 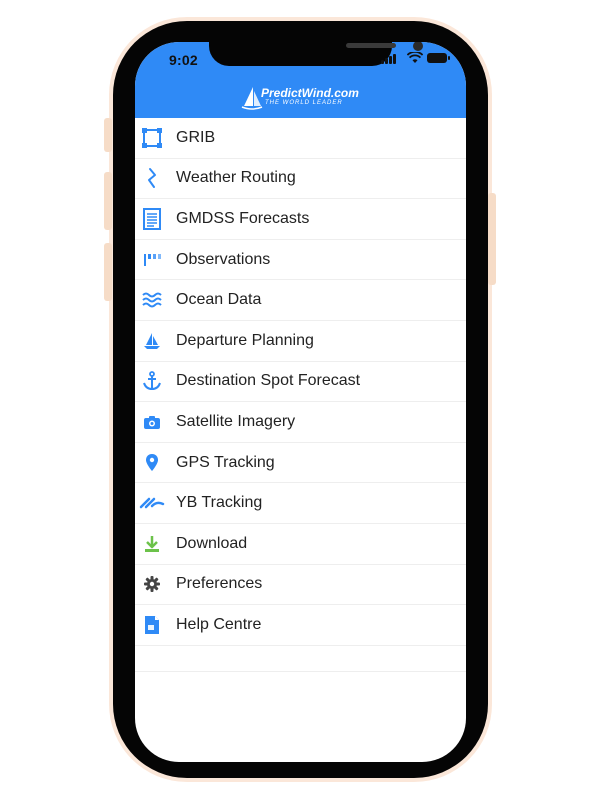 What do you see at coordinates (243, 218) in the screenshot?
I see `menu-item-label: GMDSS Forecasts` at bounding box center [243, 218].